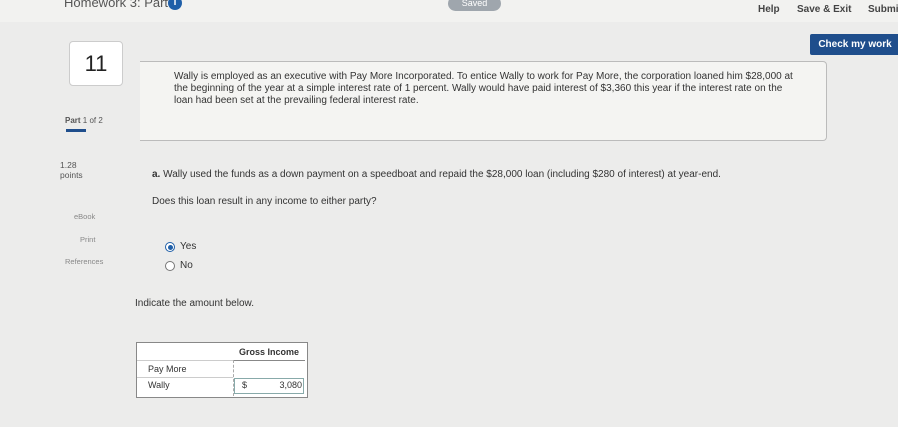 The height and width of the screenshot is (427, 898). I want to click on ebook-link: eBook, so click(84, 216).